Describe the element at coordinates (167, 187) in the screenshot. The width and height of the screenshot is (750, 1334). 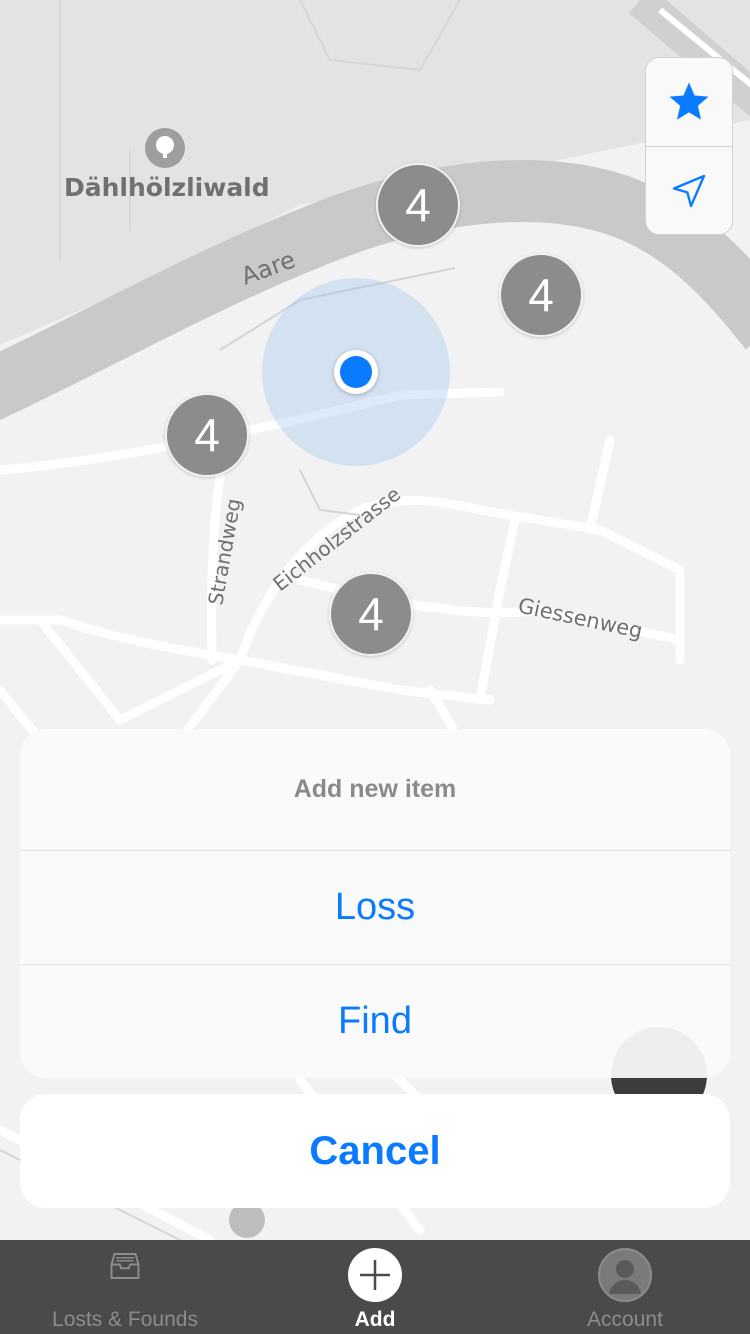
I see `map-label-forest: Dählhölzliwald` at that location.